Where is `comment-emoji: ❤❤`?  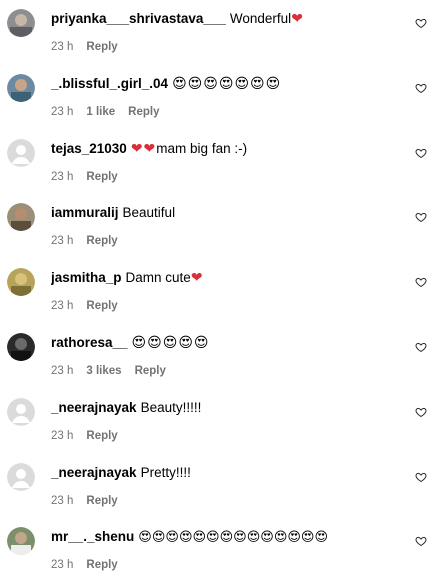
comment-emoji: ❤❤ is located at coordinates (143, 149).